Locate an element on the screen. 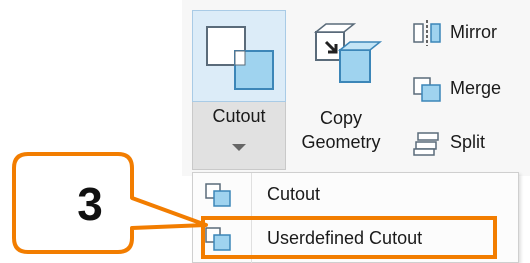 The image size is (530, 263). copy-geometry-label: Copy Geometry is located at coordinates (341, 130).